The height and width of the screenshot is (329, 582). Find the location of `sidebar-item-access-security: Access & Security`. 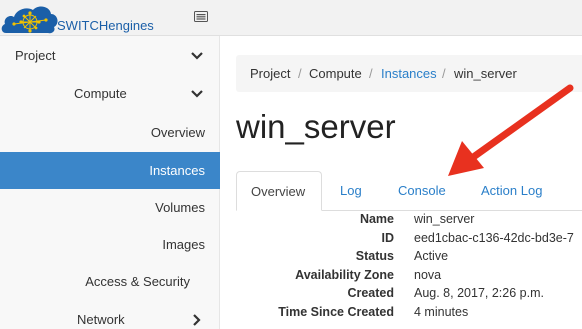

sidebar-item-access-security: Access & Security is located at coordinates (110, 281).